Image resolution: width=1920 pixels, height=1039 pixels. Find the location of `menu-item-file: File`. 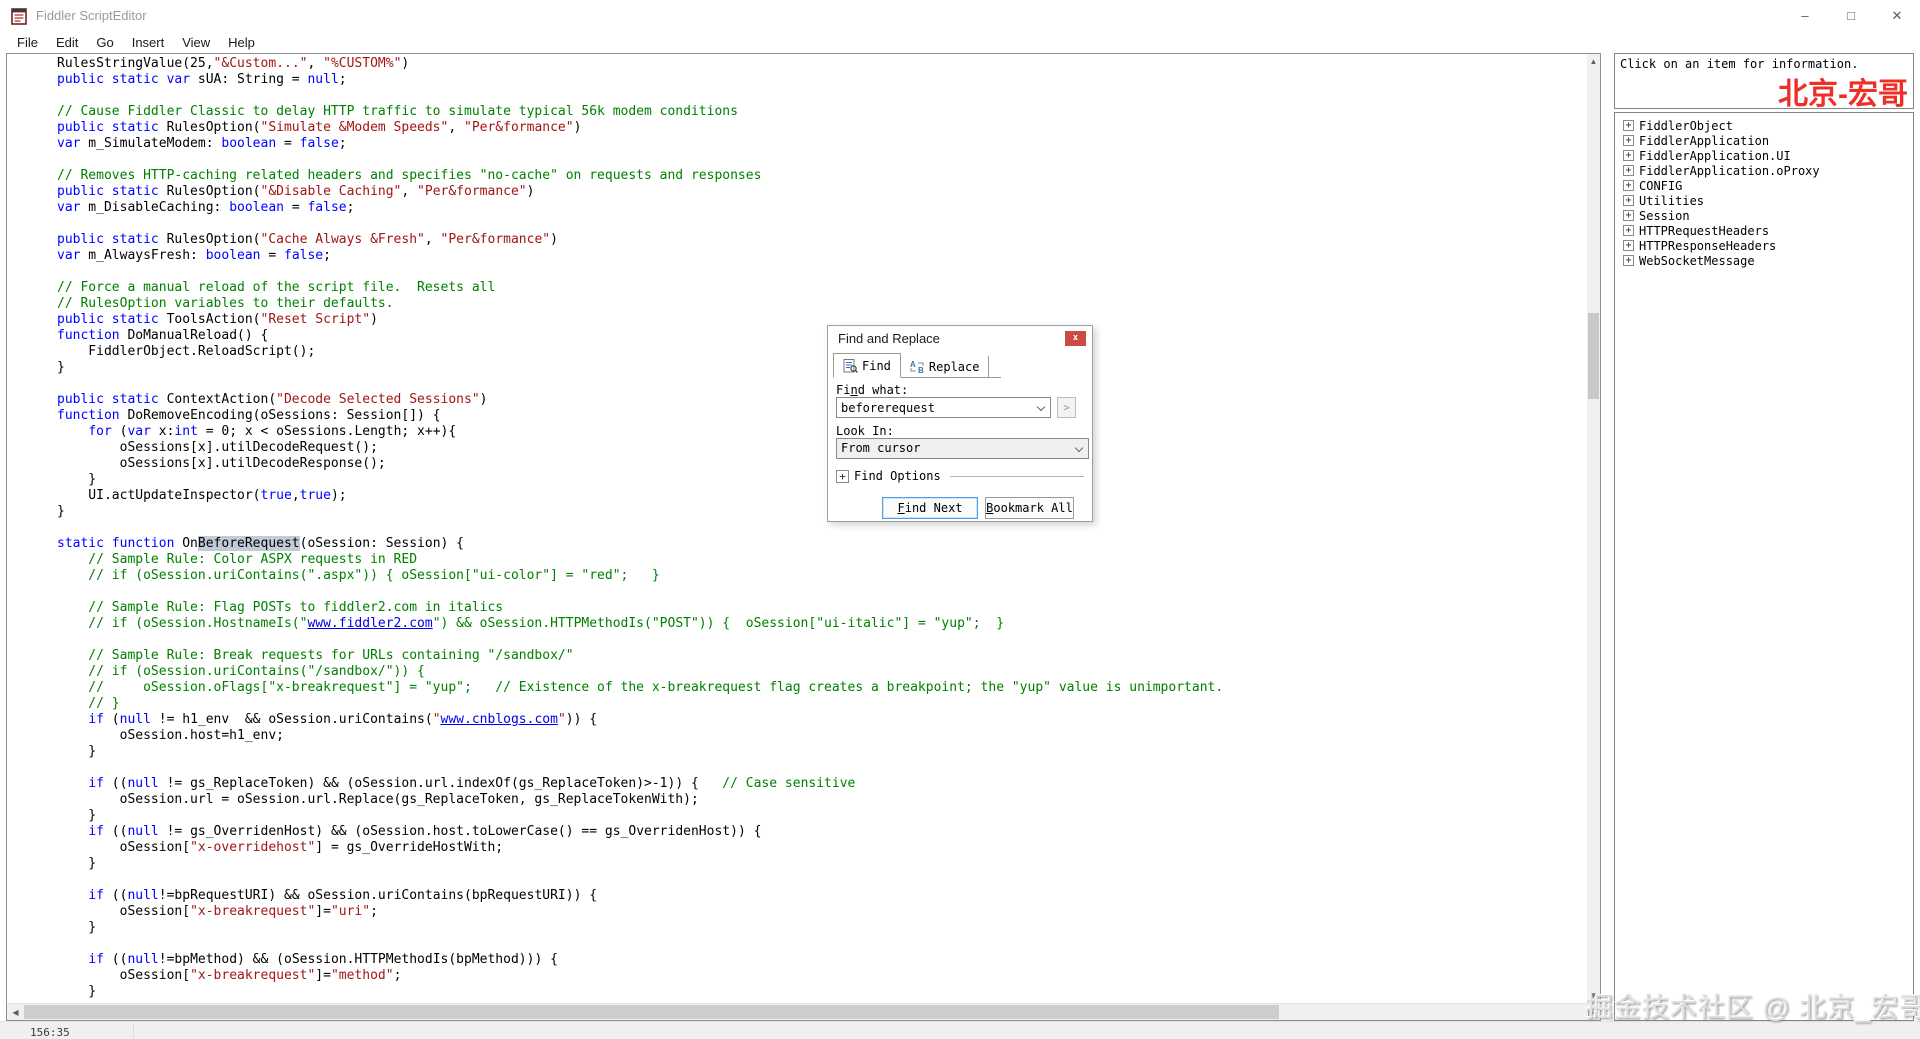

menu-item-file: File is located at coordinates (27, 42).